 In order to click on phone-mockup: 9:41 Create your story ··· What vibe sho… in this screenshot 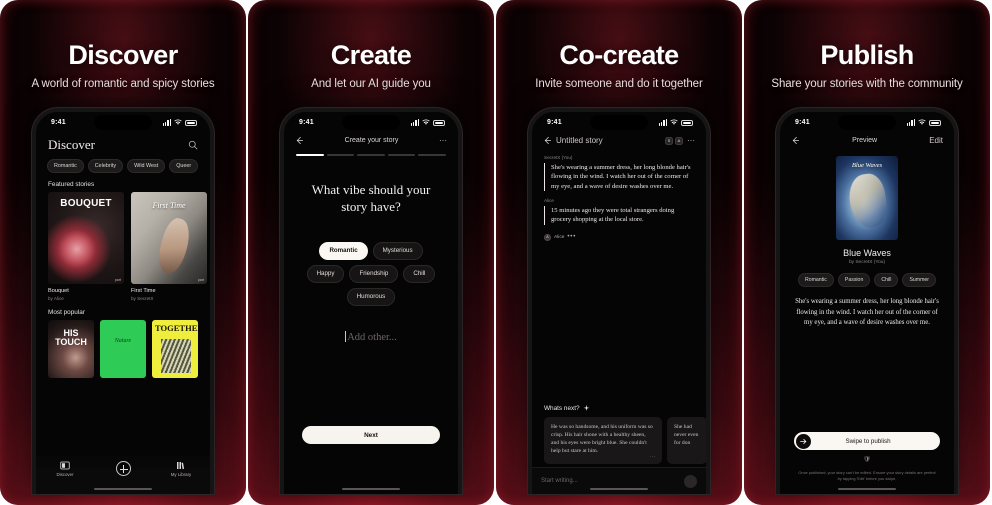, I will do `click(371, 301)`.